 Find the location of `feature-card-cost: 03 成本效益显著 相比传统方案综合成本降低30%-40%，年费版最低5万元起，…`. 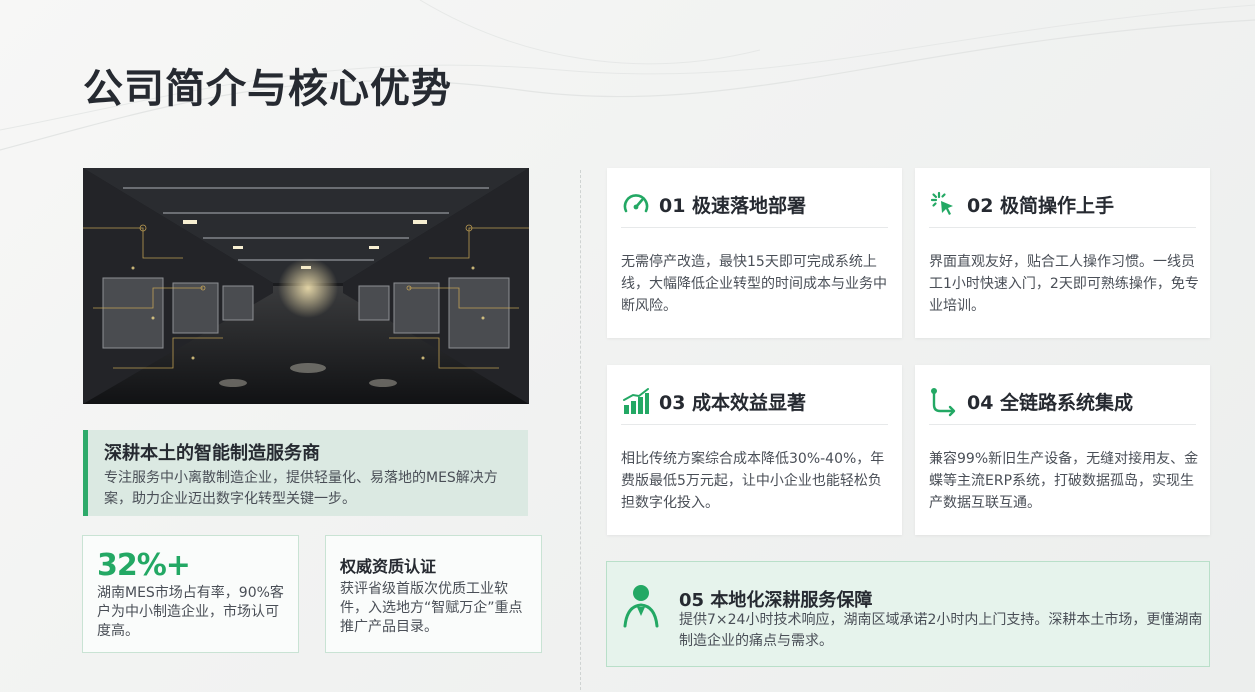

feature-card-cost: 03 成本效益显著 相比传统方案综合成本降低30%-40%，年费版最低5万元起，… is located at coordinates (754, 450).